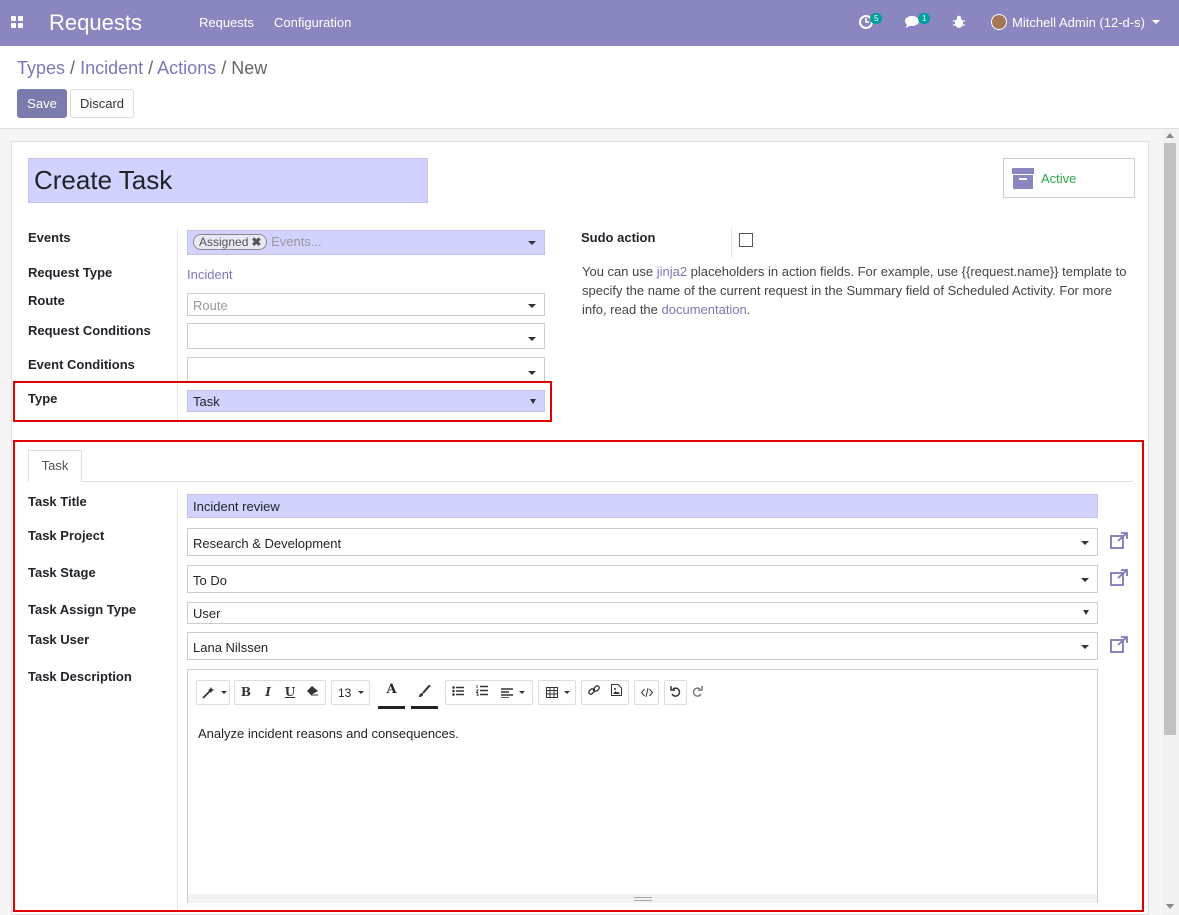 This screenshot has width=1179, height=915. I want to click on events-dropdown-icon, so click(532, 243).